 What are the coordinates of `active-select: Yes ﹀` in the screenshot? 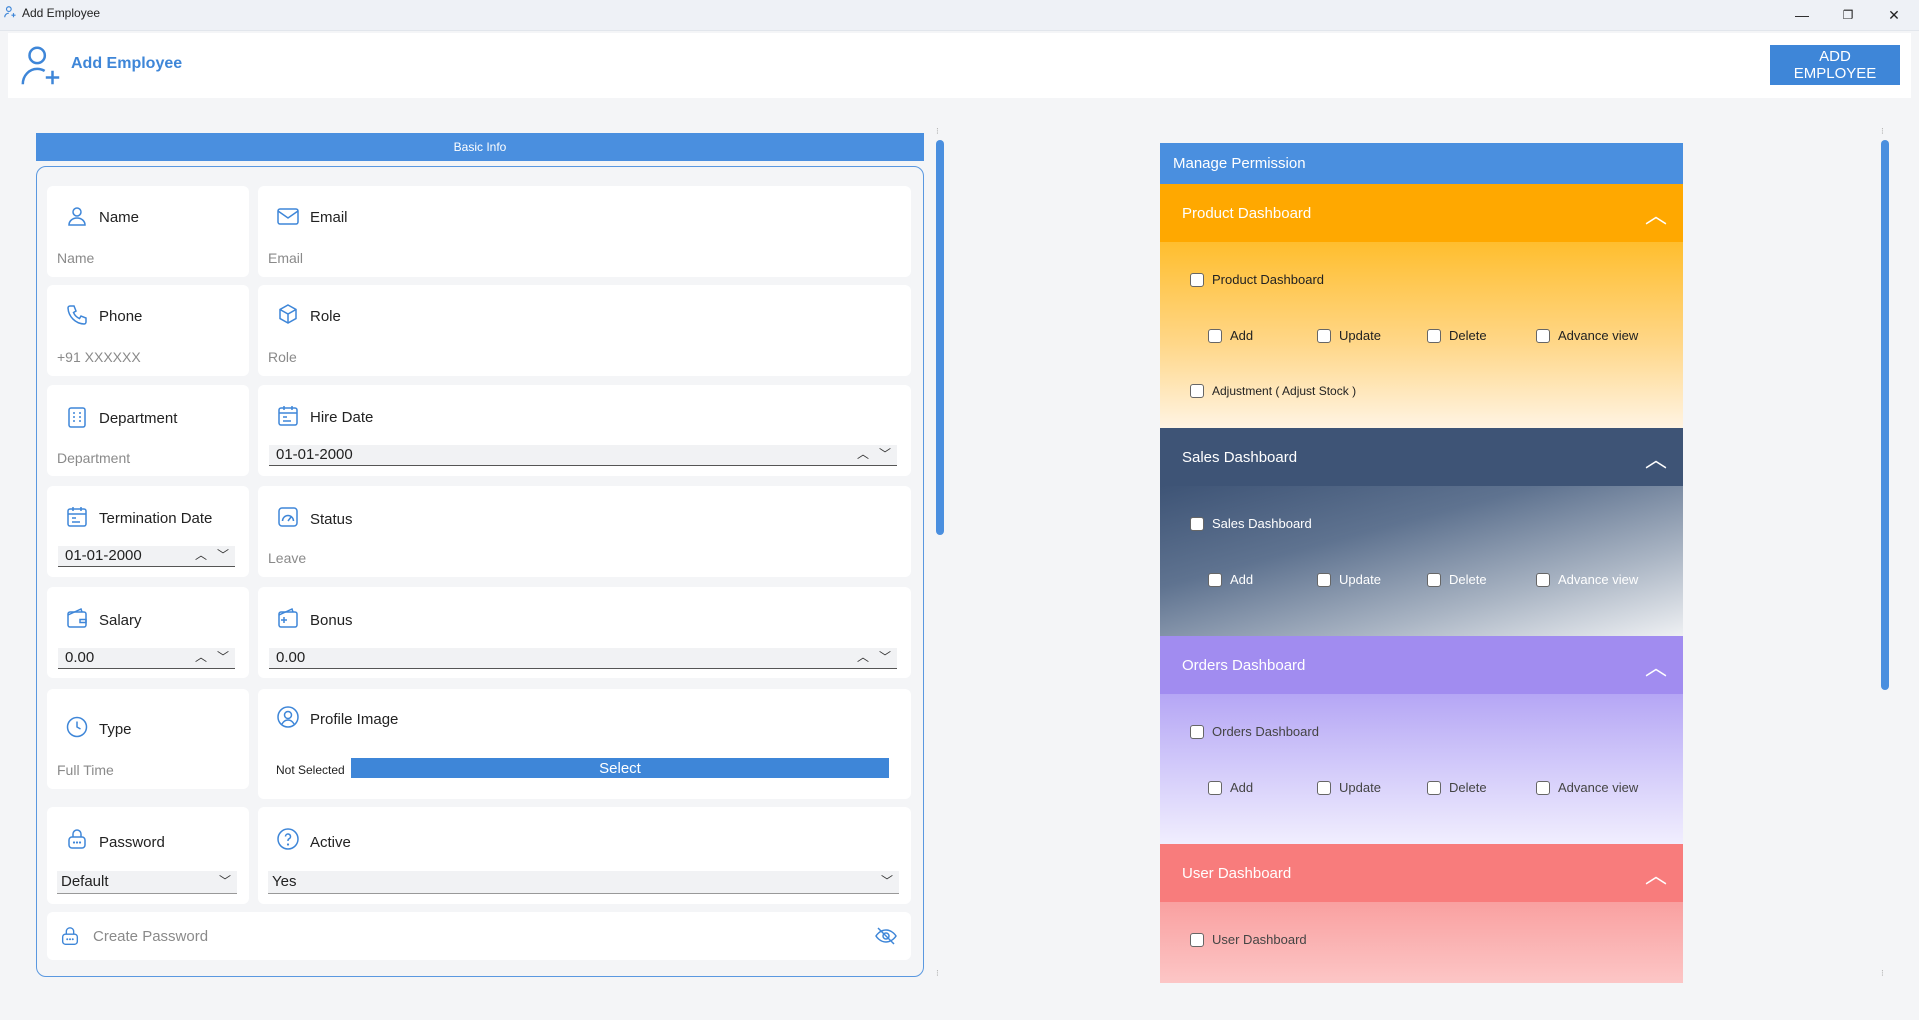 It's located at (583, 882).